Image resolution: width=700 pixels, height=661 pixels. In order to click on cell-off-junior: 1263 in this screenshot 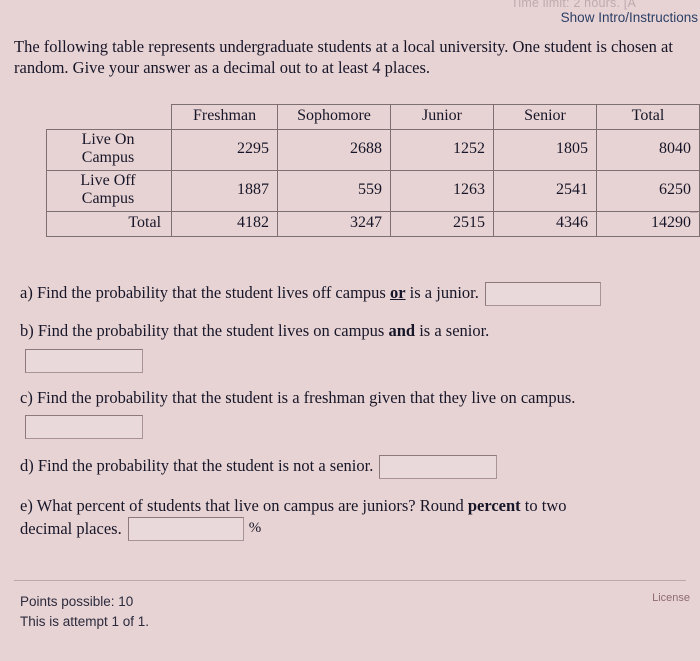, I will do `click(441, 190)`.